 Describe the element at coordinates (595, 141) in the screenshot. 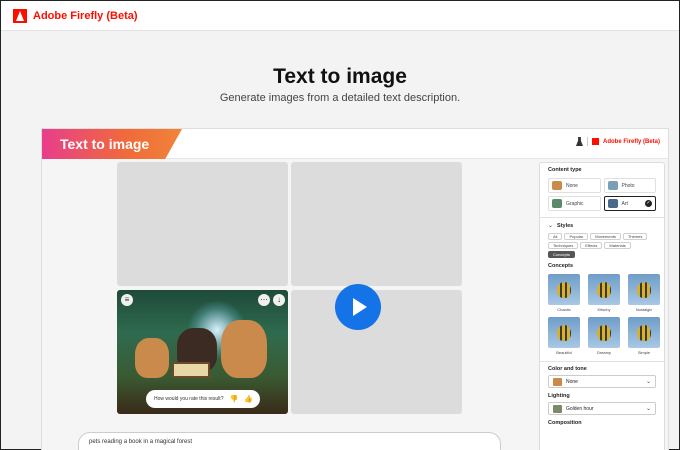

I see `adobe-mini-logo-icon` at that location.